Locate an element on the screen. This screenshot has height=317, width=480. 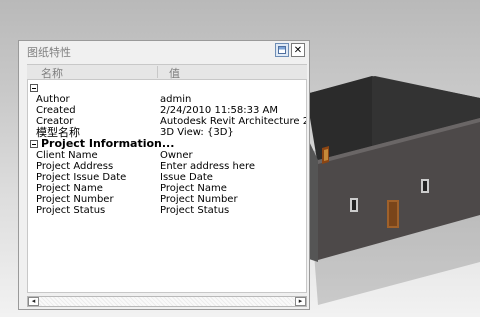
property-name: Created is located at coordinates (56, 110).